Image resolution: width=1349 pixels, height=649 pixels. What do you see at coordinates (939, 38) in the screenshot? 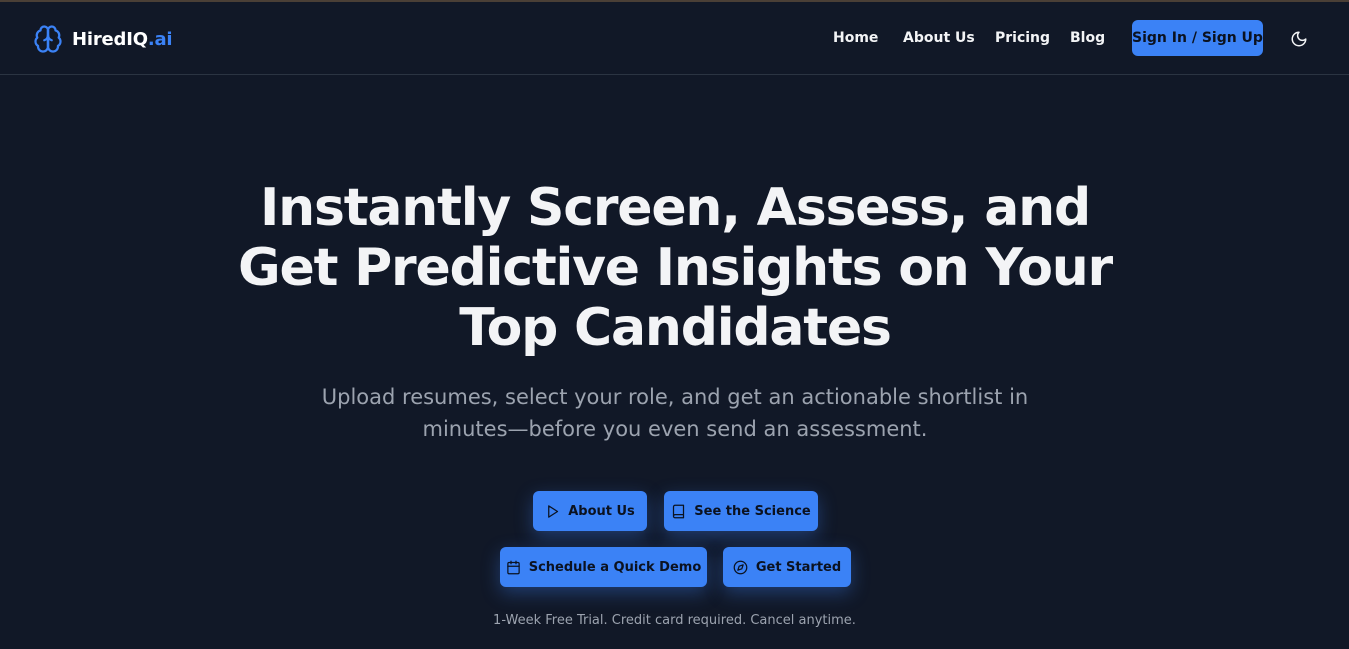
I see `nav-about-us: About Us` at bounding box center [939, 38].